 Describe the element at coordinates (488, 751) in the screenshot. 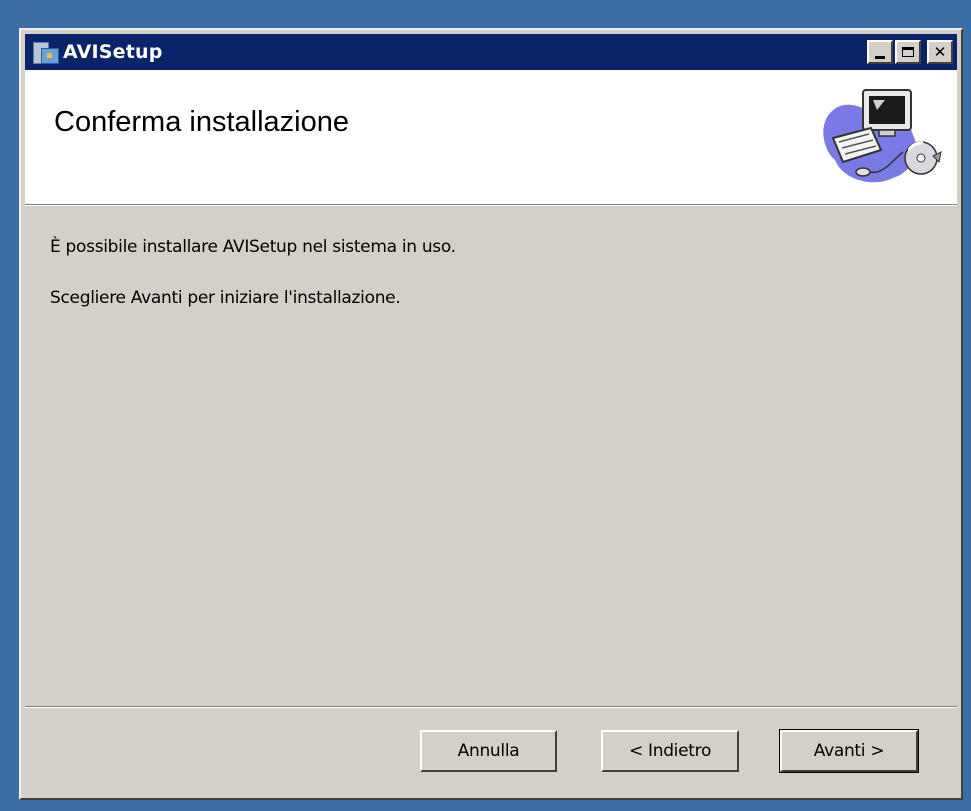

I see `cancel-button: Annulla` at that location.